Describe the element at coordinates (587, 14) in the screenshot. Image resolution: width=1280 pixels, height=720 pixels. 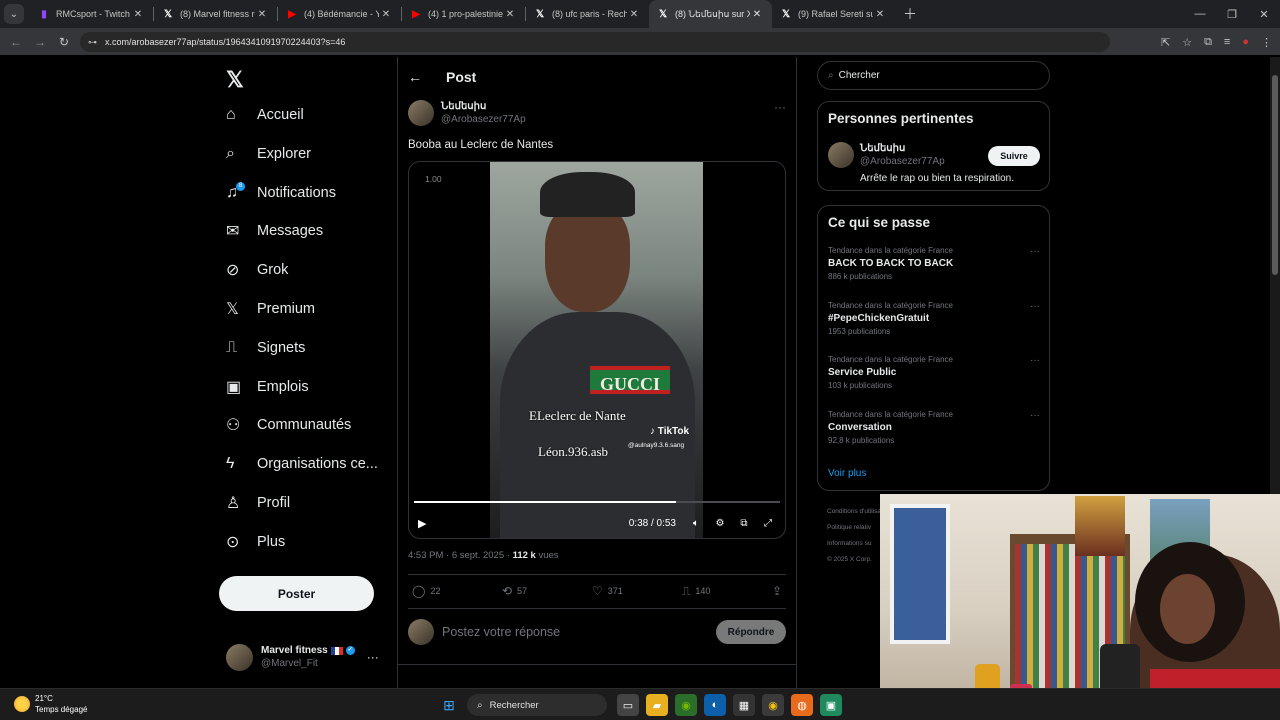
I see `browser-tab: 𝕏 (8) ufc paris - Recher✕` at that location.